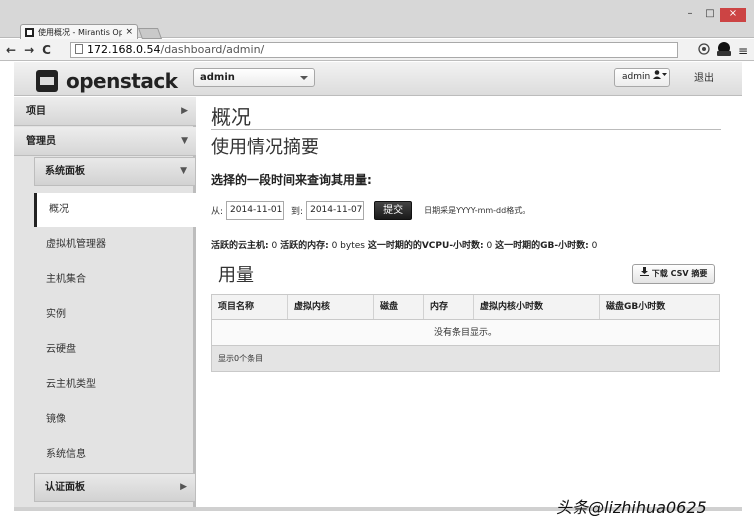 The image size is (754, 532). What do you see at coordinates (594, 246) in the screenshot?
I see `gb-hours-value: 0` at bounding box center [594, 246].